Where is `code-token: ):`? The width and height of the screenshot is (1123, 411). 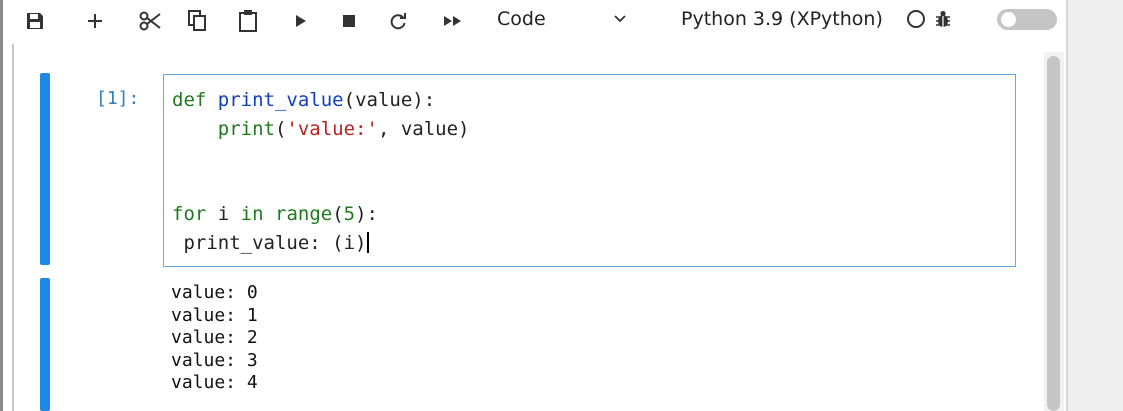
code-token: ): is located at coordinates (366, 214).